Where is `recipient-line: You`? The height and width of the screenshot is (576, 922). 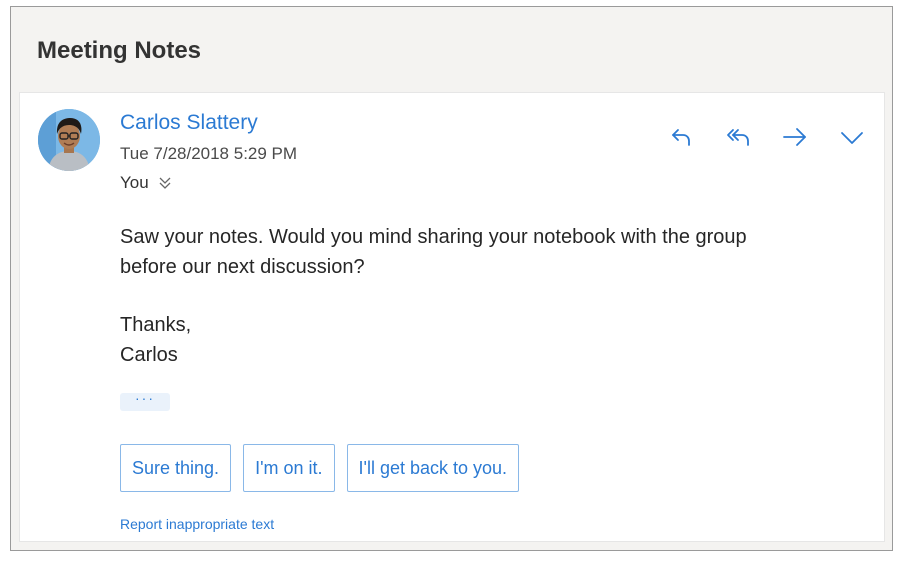
recipient-line: You is located at coordinates (146, 183).